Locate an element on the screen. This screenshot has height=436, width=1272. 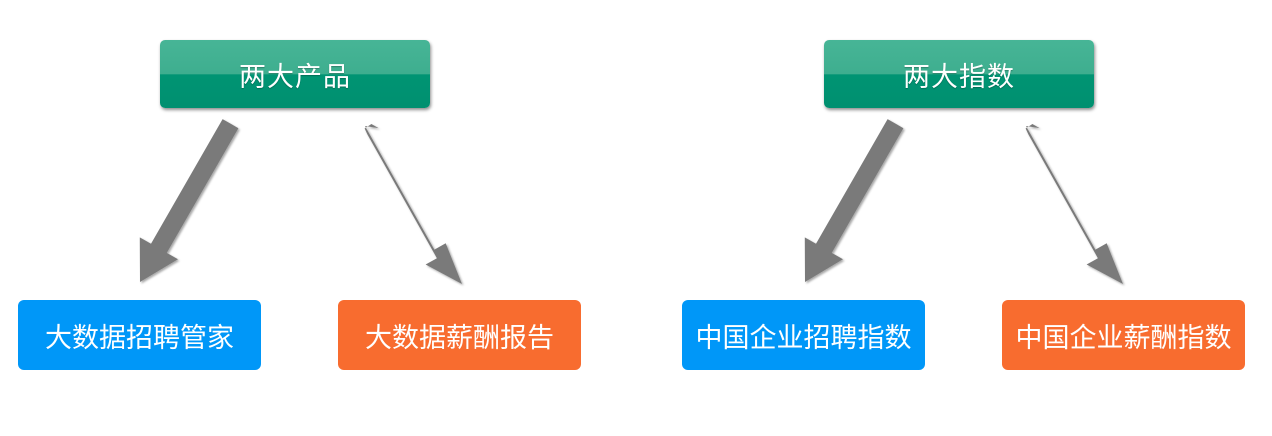
child-node-label: 大数据招聘管家 is located at coordinates (139, 338).